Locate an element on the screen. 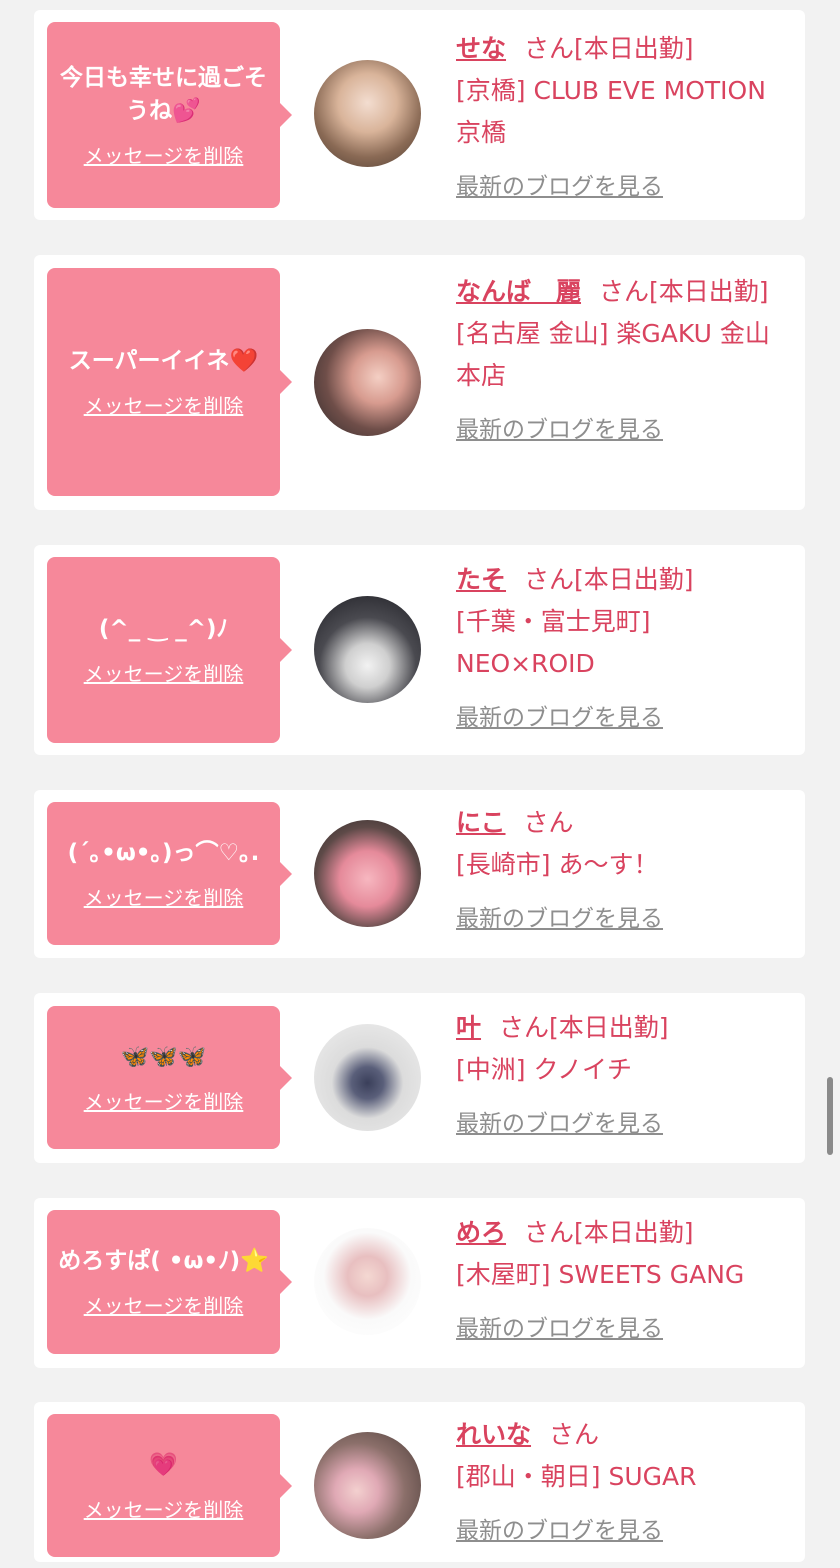  shop-location: [中洲] クノイチ is located at coordinates (544, 1069).